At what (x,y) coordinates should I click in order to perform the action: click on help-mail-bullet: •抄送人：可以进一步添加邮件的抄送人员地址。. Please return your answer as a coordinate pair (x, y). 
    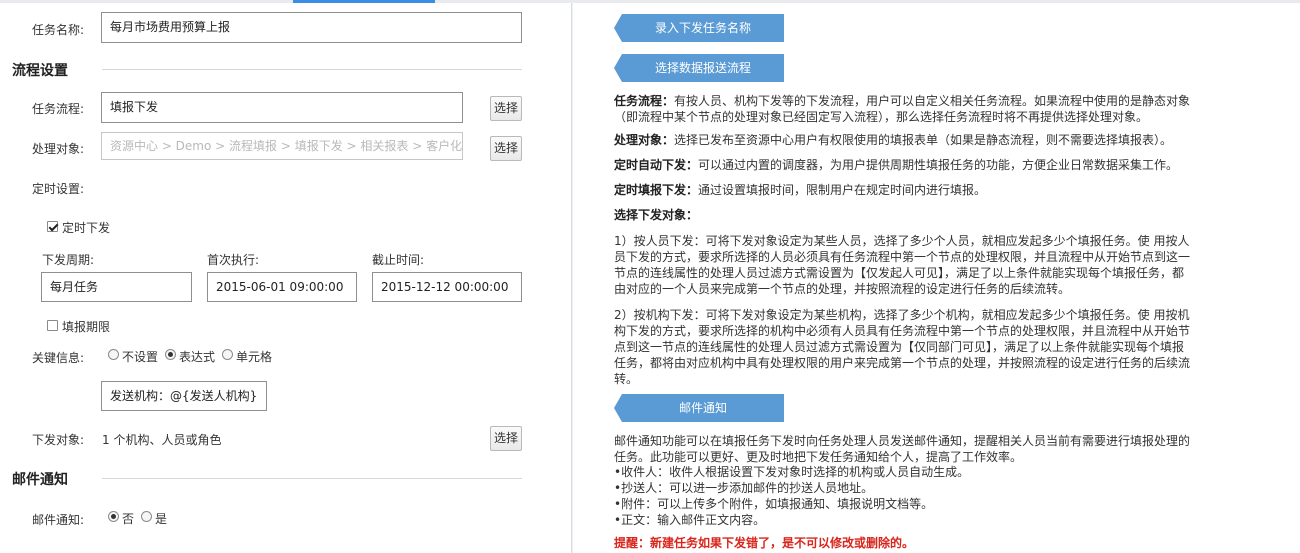
    Looking at the image, I should click on (744, 488).